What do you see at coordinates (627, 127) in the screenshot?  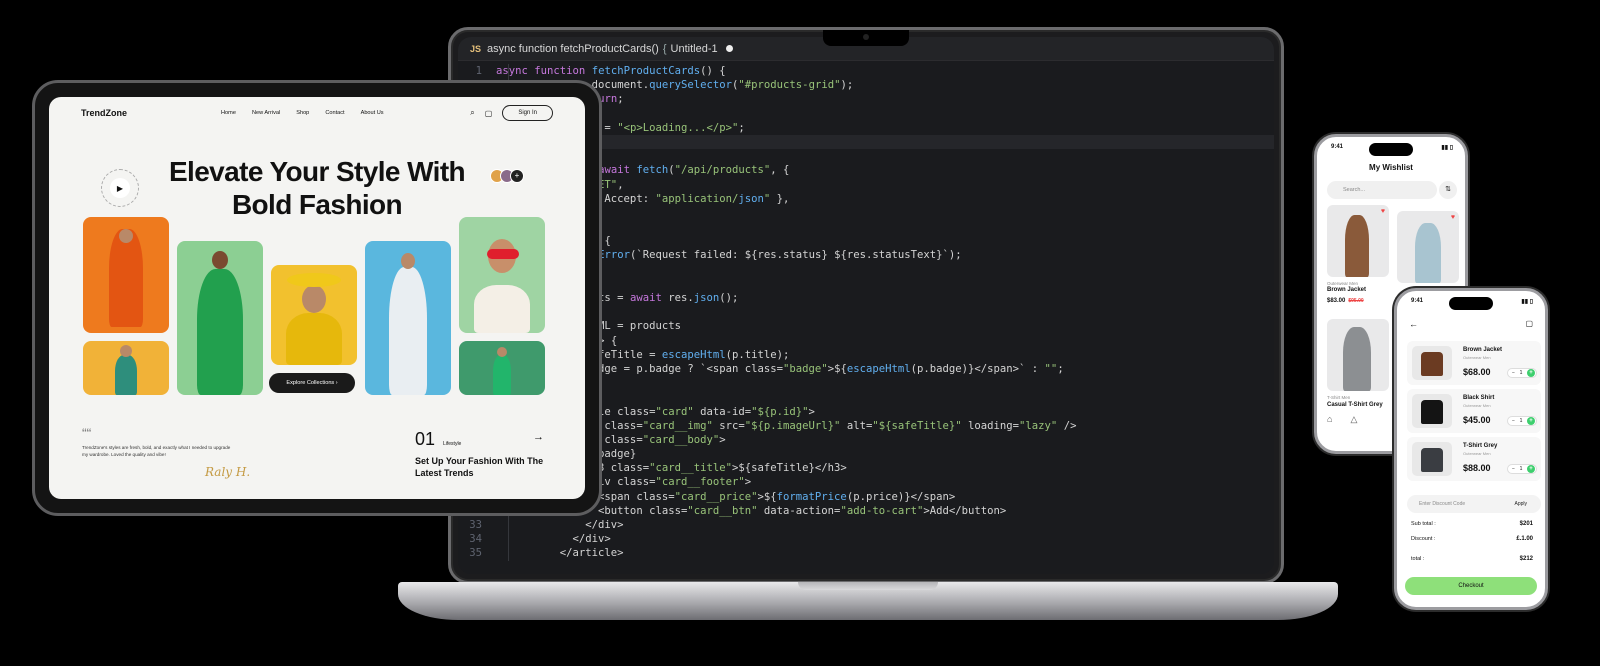 I see `code-text: grid.innerHTML = "<p>Loading...</p>";` at bounding box center [627, 127].